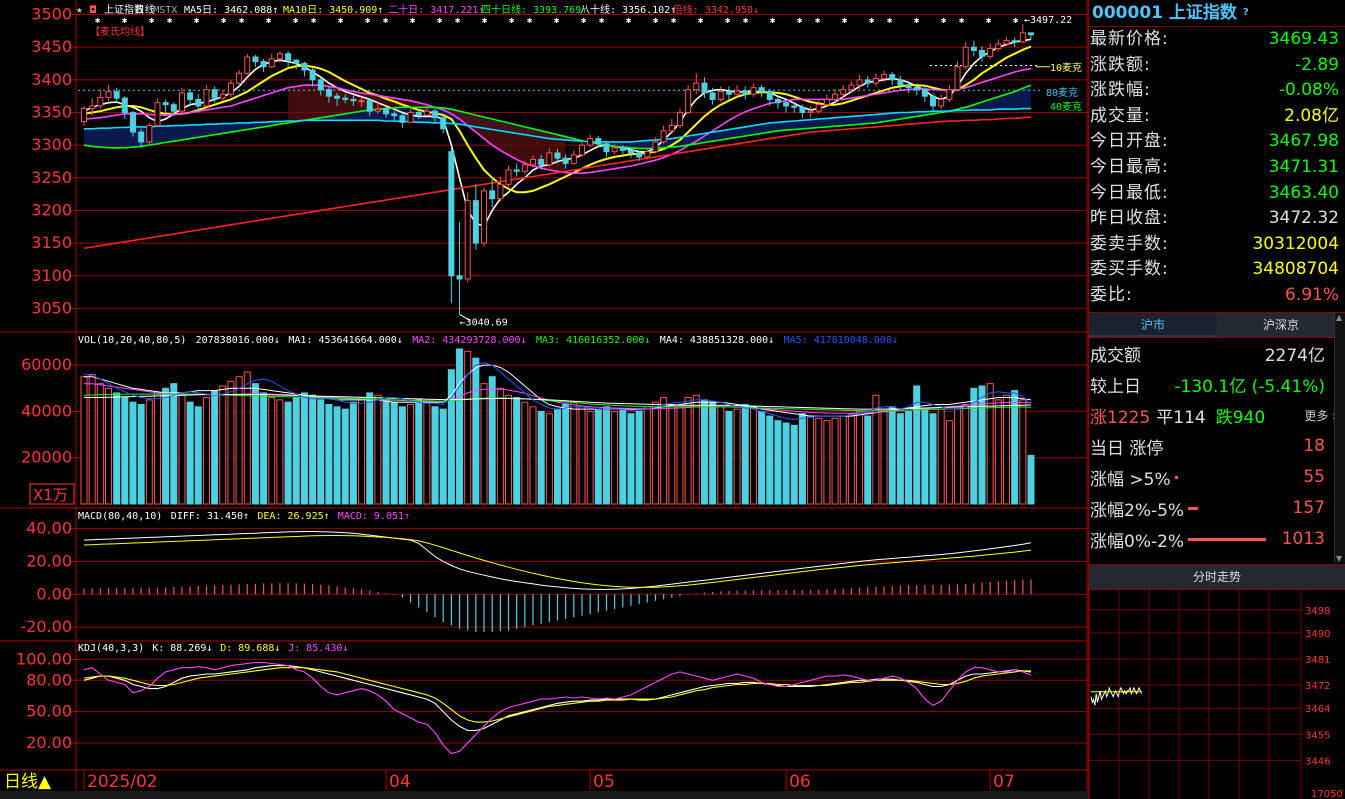  What do you see at coordinates (333, 10) in the screenshot?
I see `price-header-item: MA10日: 3450.909↑` at bounding box center [333, 10].